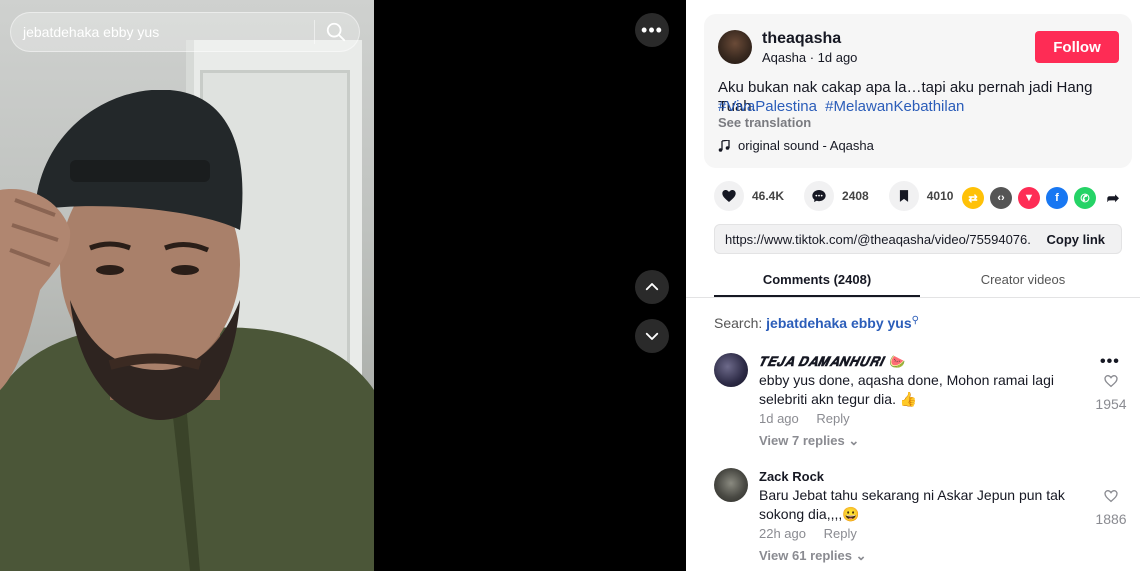 This screenshot has height=571, width=1140. What do you see at coordinates (1111, 392) in the screenshot?
I see `comment-like-button: 1954` at bounding box center [1111, 392].